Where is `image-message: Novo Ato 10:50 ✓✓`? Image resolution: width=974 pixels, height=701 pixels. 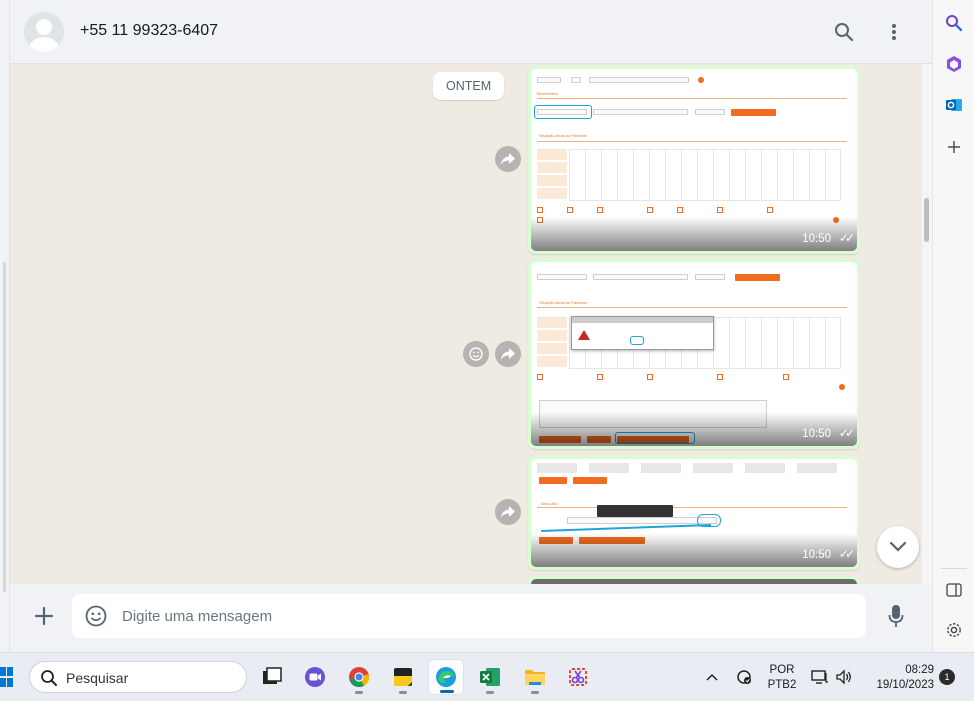 image-message: Novo Ato 10:50 ✓✓ is located at coordinates (694, 513).